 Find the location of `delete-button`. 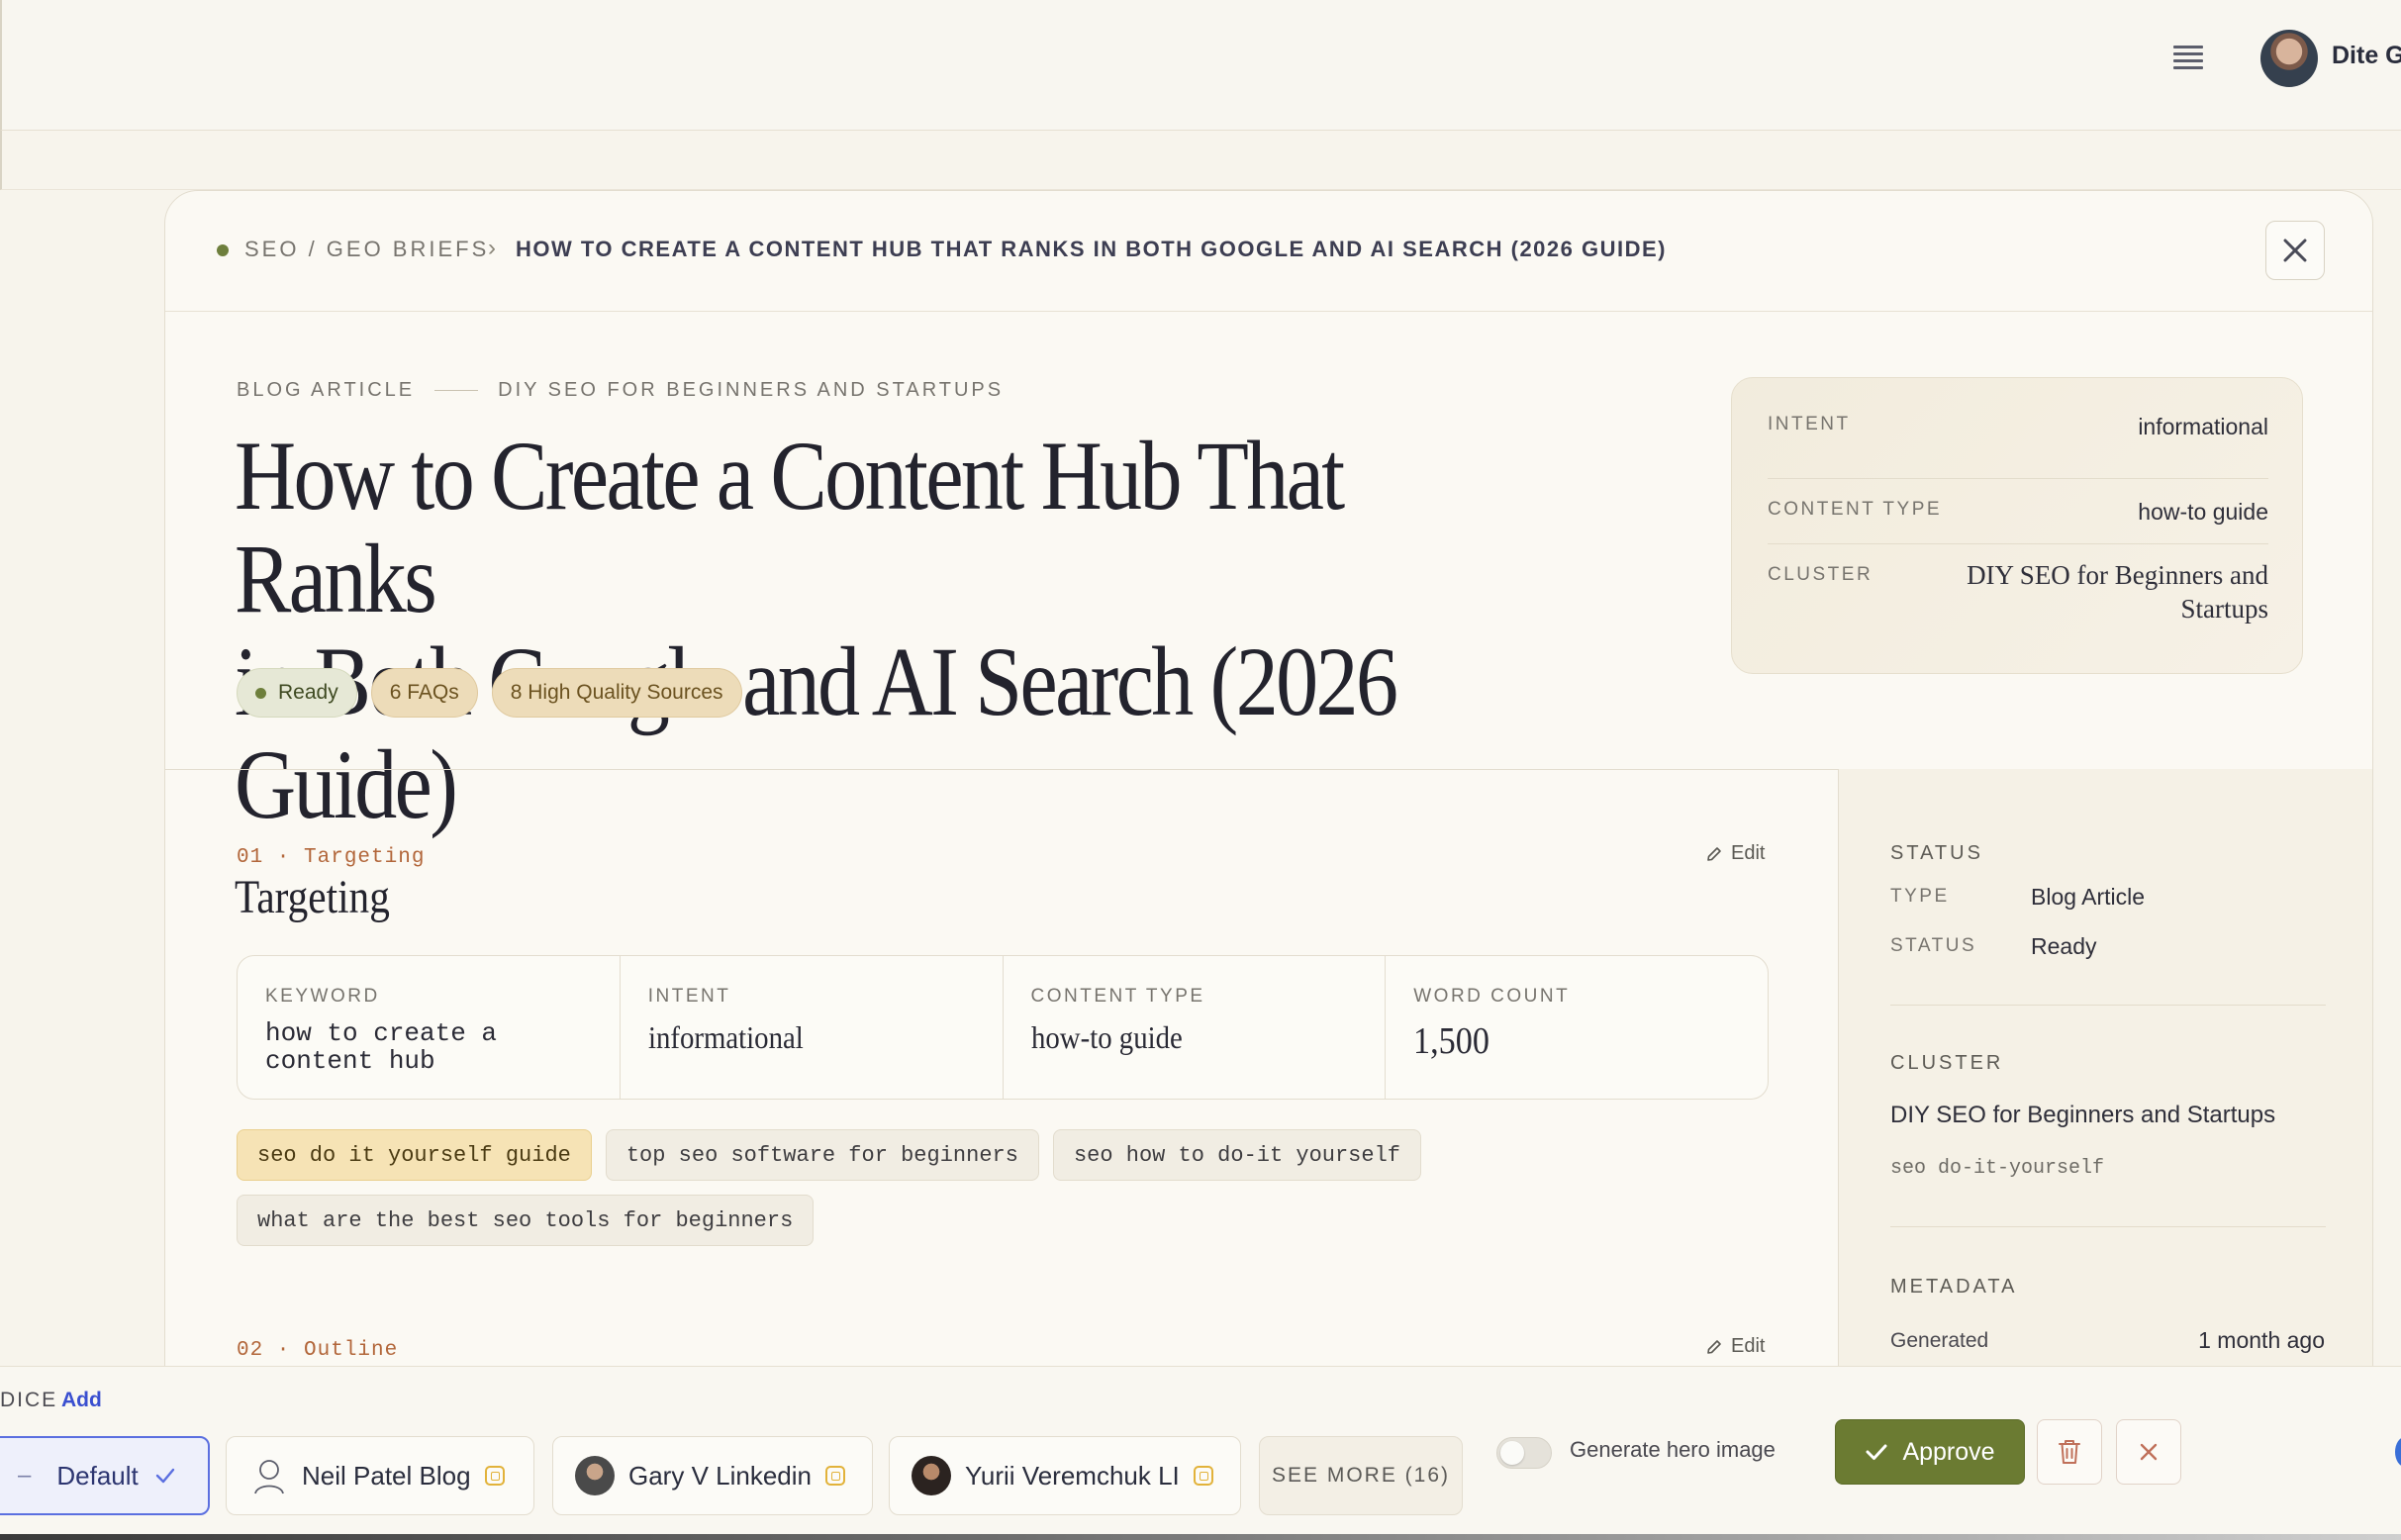

delete-button is located at coordinates (2069, 1452).